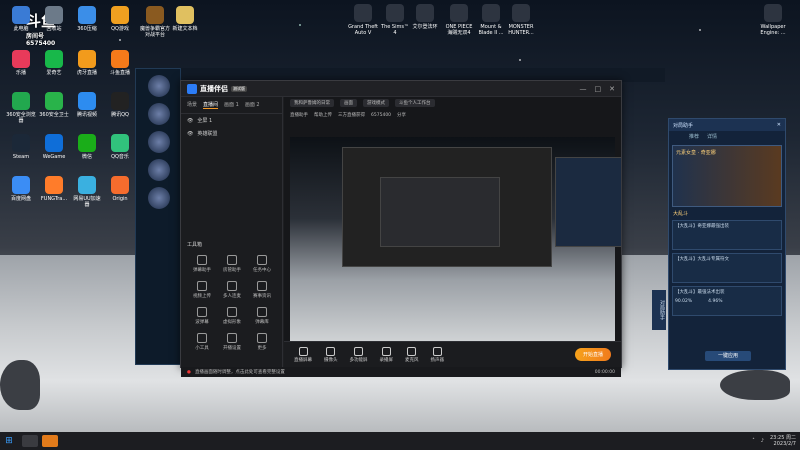 Image resolution: width=800 pixels, height=450 pixels. I want to click on tab-recommend: 推荐, so click(694, 136).